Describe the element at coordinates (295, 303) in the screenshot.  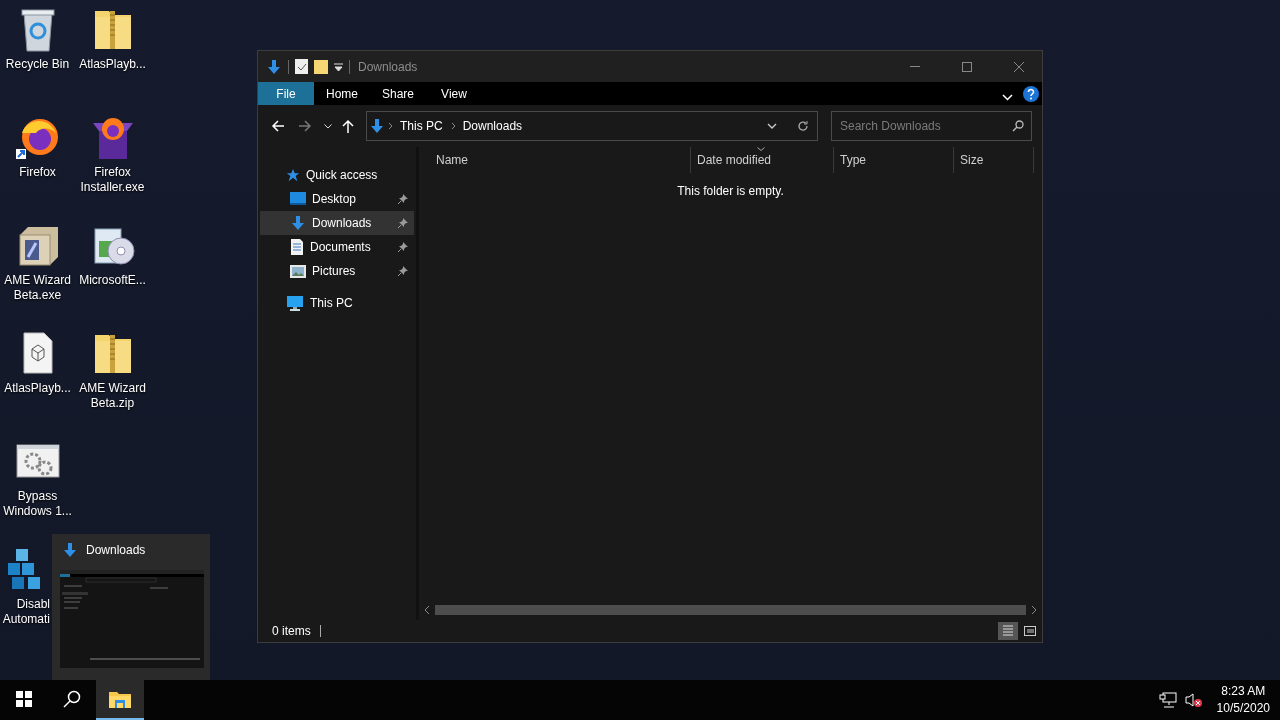
I see `computer-icon` at that location.